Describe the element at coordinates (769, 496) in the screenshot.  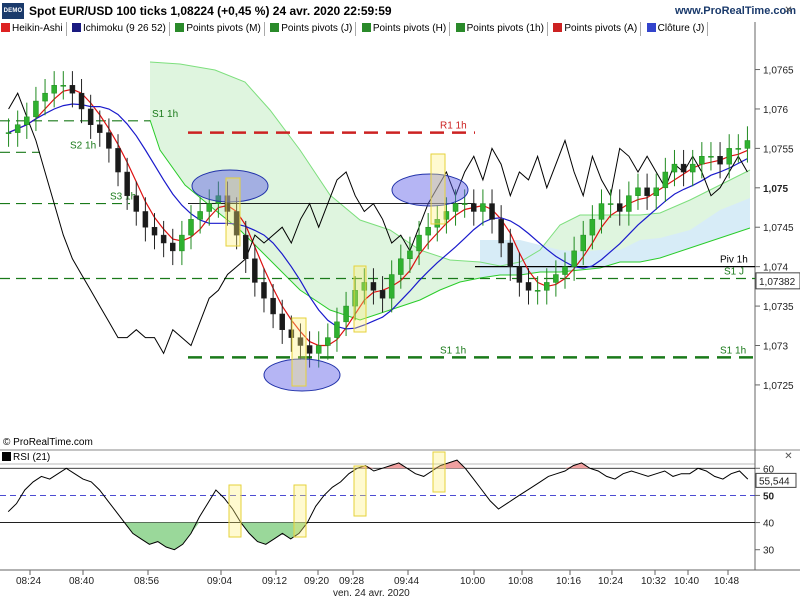
I see `rsi-tick-label: 50` at that location.